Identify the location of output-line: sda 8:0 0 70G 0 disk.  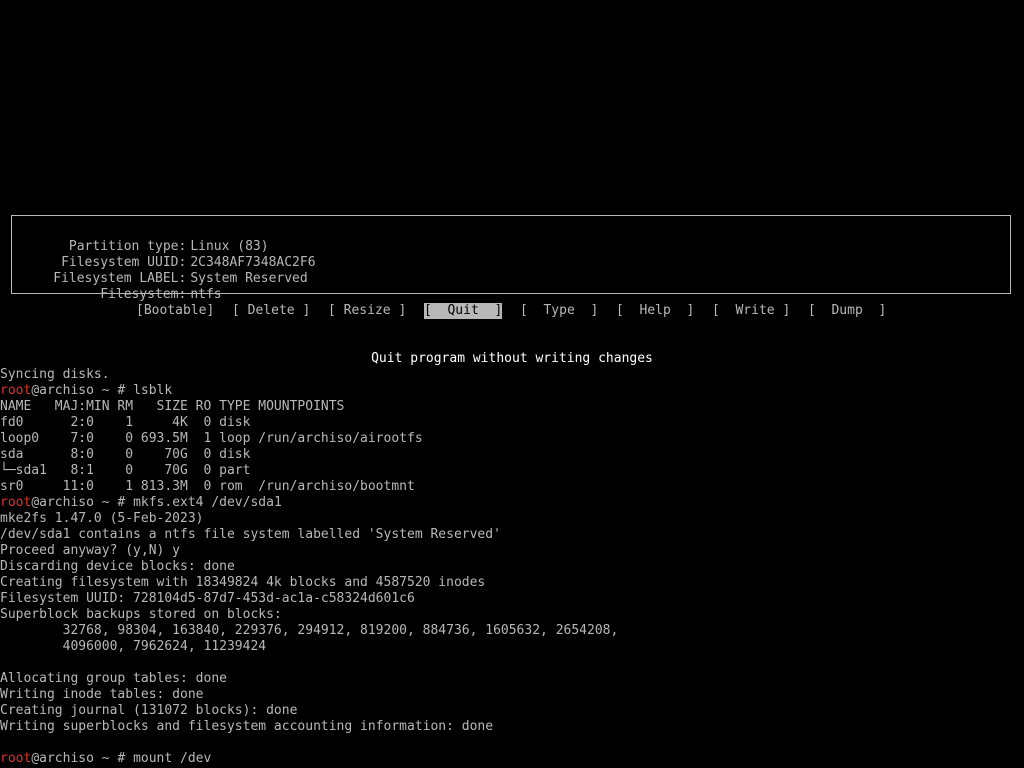
(125, 454).